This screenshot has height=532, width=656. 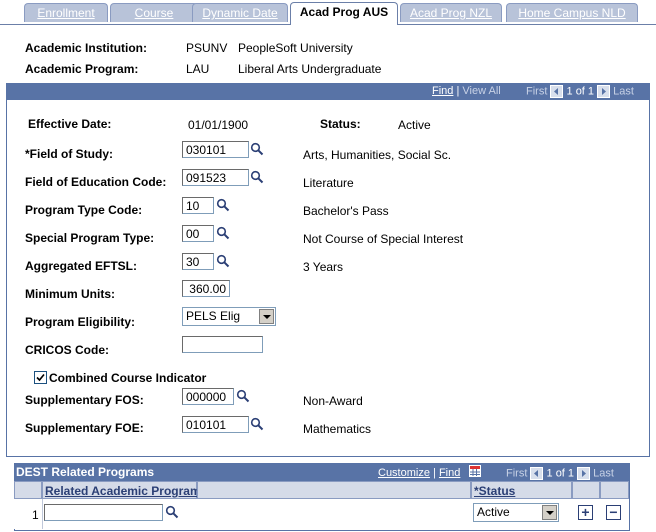 What do you see at coordinates (521, 490) in the screenshot?
I see `status-header: *Status` at bounding box center [521, 490].